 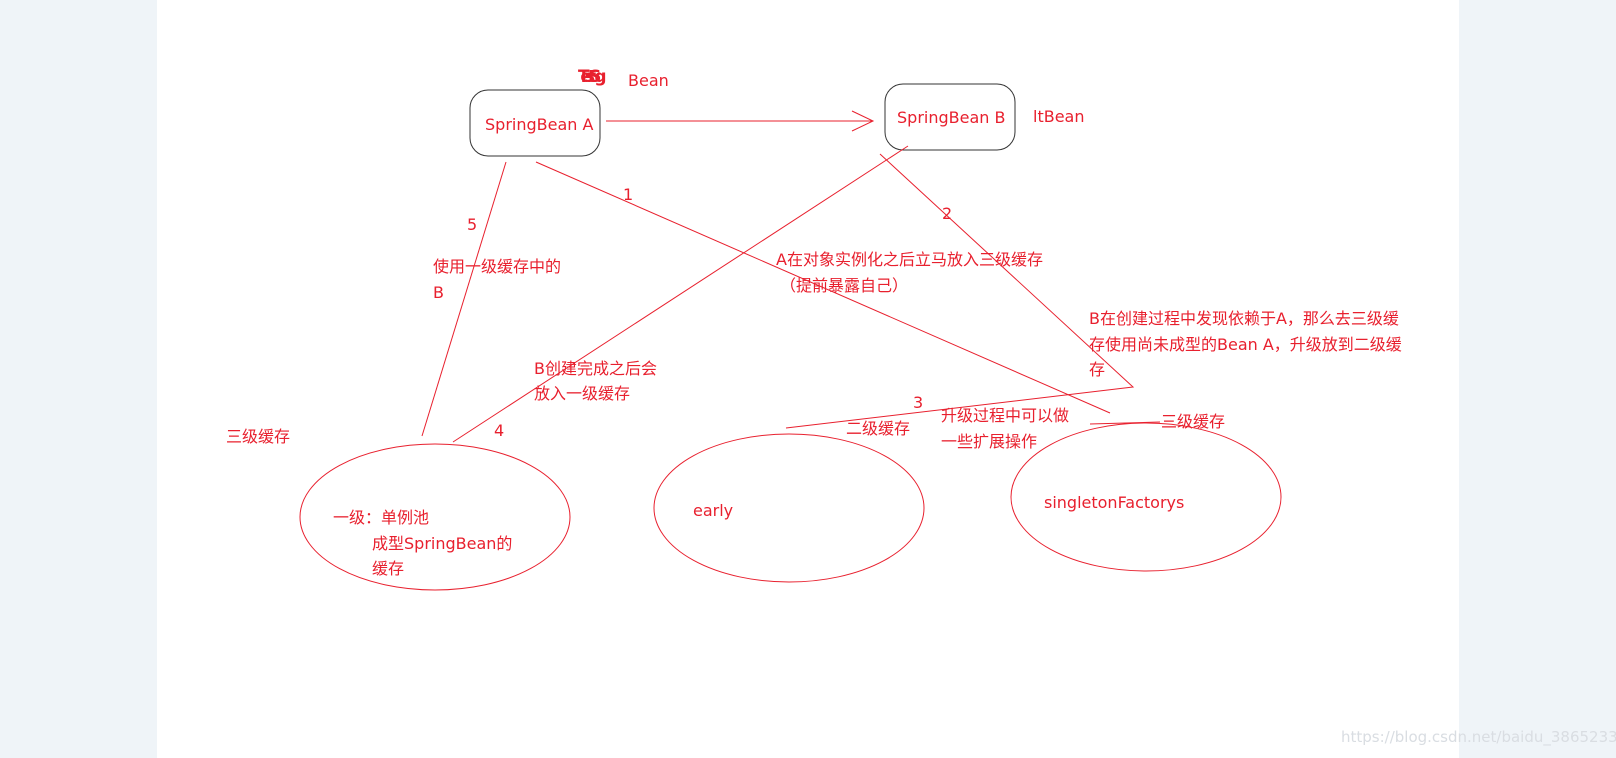 What do you see at coordinates (438, 292) in the screenshot?
I see `step-5-desc-line-2: B` at bounding box center [438, 292].